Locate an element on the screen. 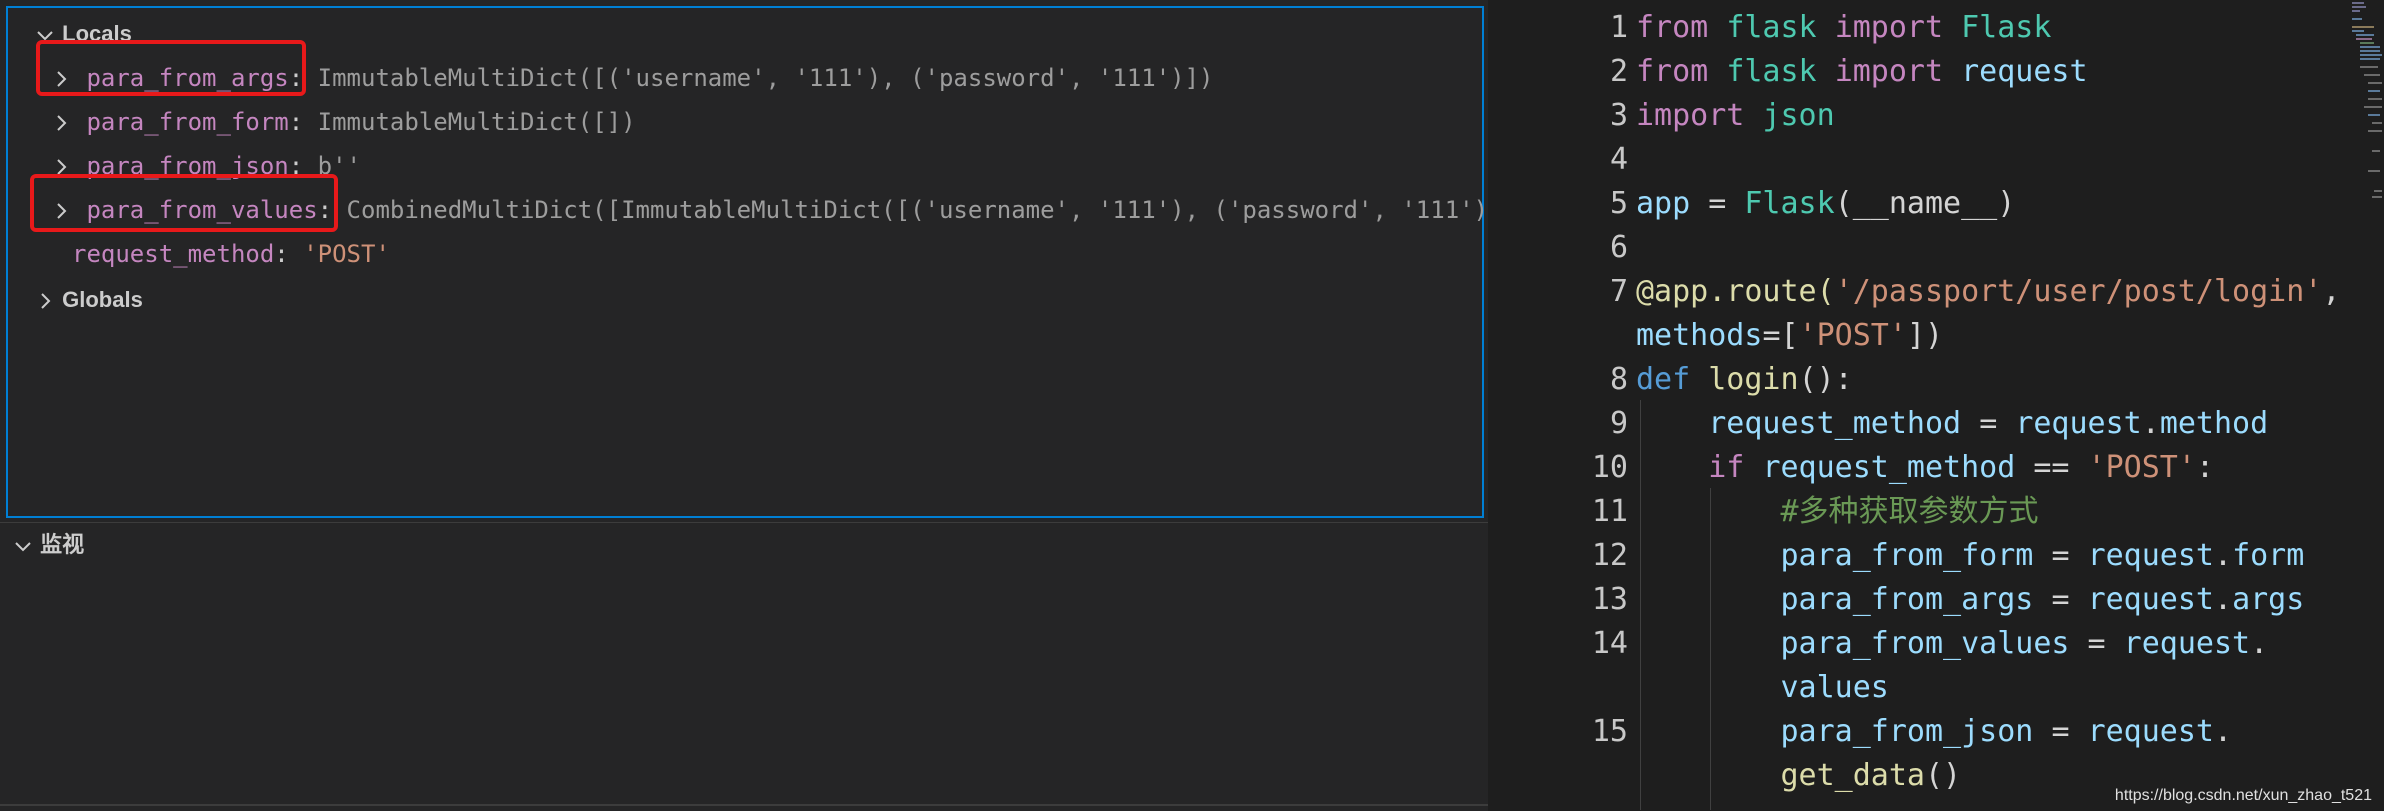 Image resolution: width=2384 pixels, height=811 pixels. code-line-15-wrap: get_data() is located at coordinates (1799, 776).